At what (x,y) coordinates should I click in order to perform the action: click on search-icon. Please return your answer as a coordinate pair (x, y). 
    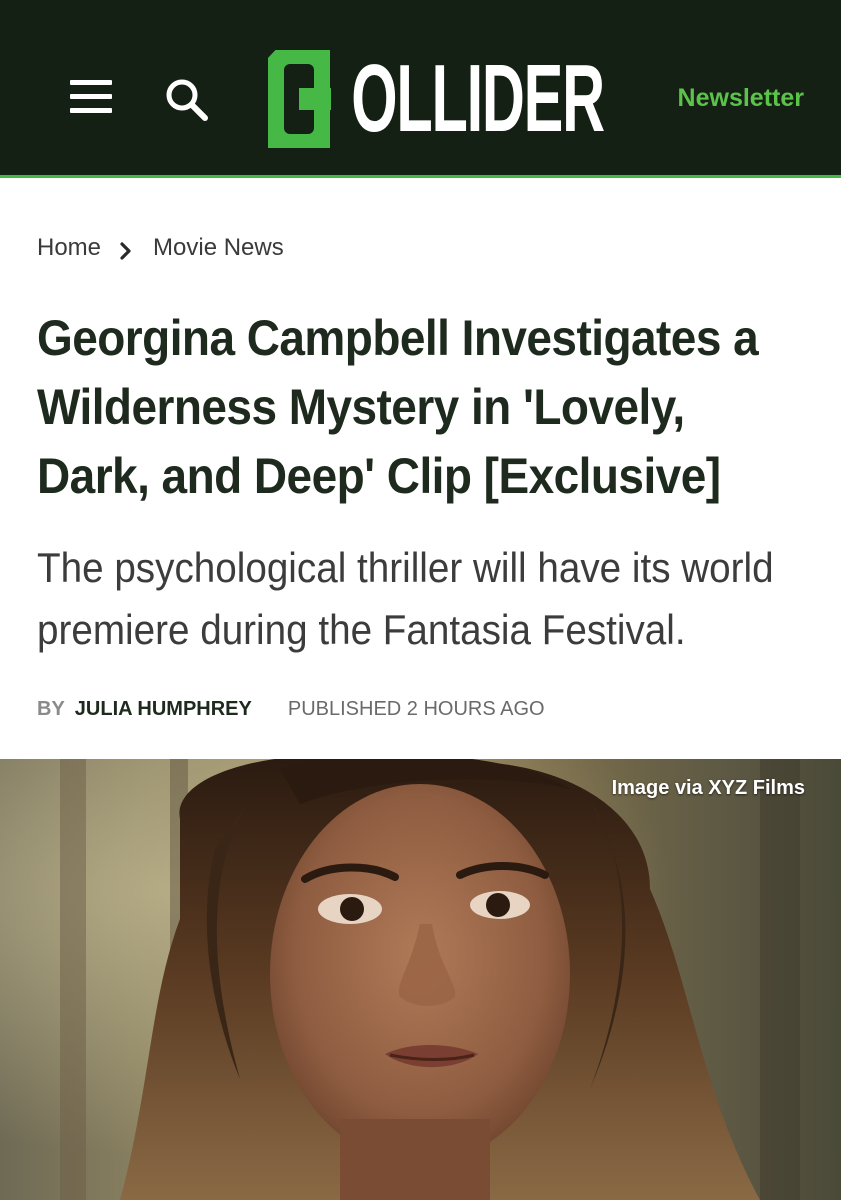
    Looking at the image, I should click on (187, 99).